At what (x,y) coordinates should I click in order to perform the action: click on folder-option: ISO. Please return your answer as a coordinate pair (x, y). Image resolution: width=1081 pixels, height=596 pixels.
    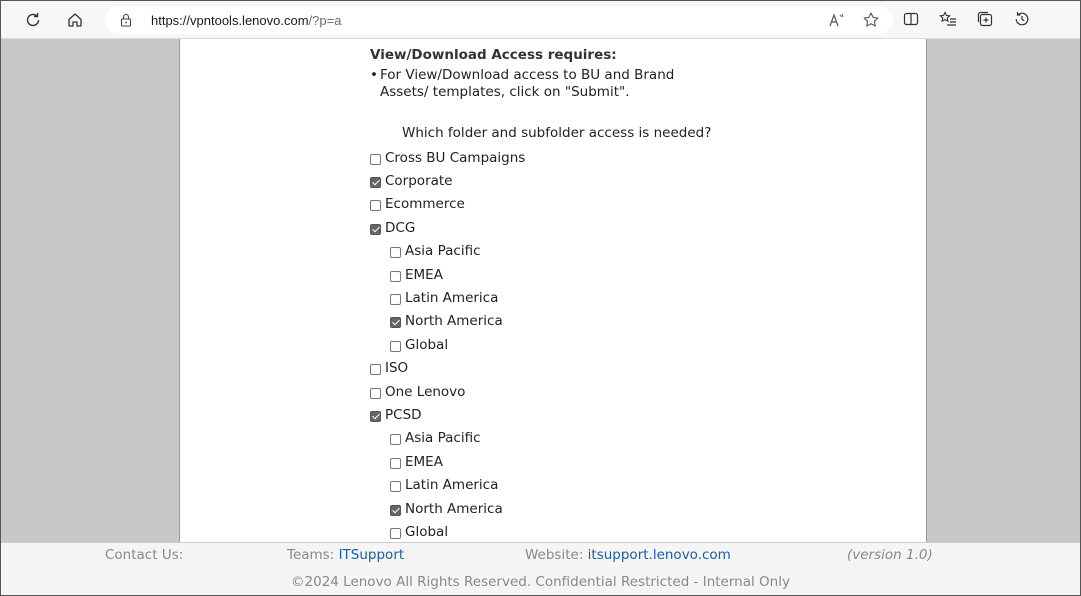
    Looking at the image, I should click on (630, 368).